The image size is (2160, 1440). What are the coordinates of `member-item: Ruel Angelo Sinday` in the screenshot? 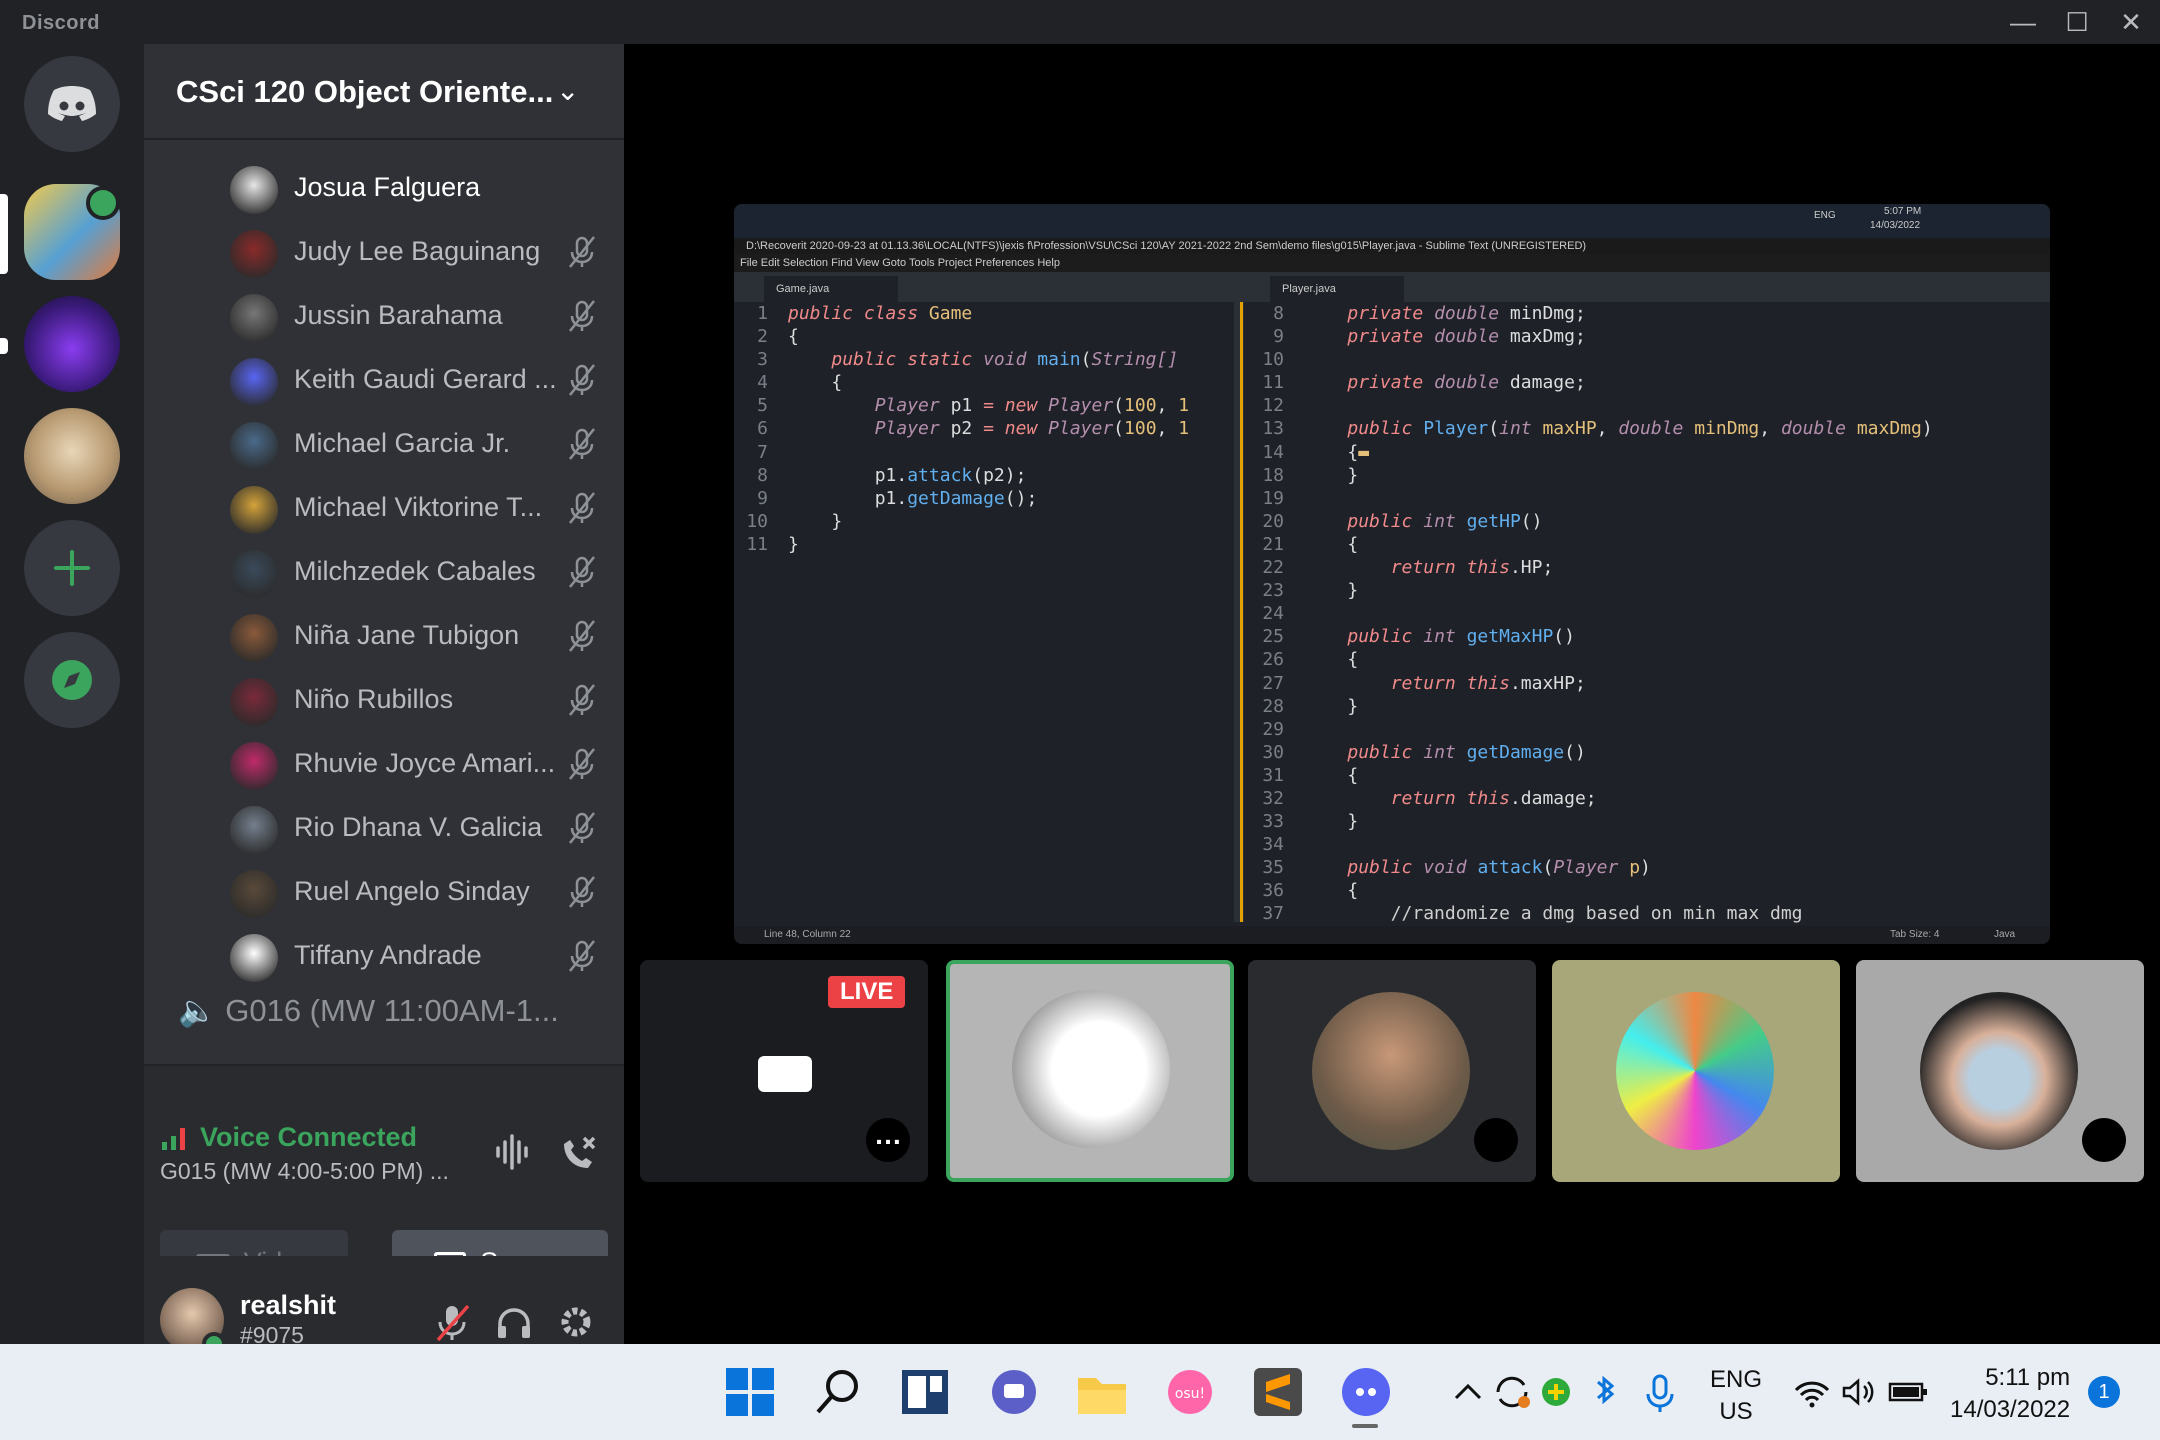 It's located at (420, 892).